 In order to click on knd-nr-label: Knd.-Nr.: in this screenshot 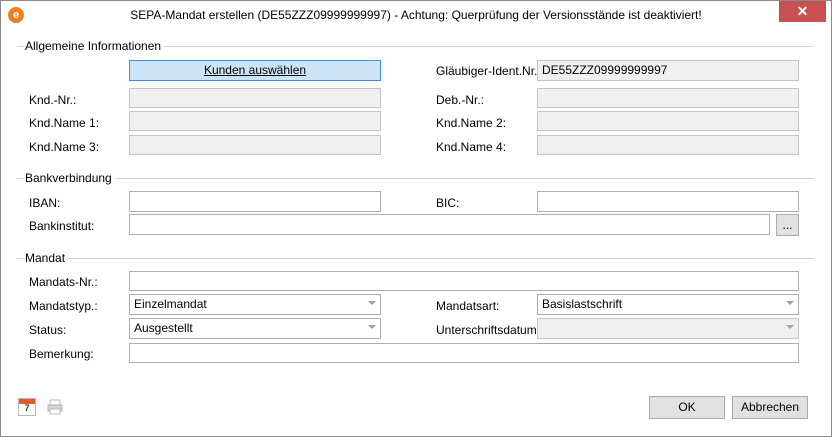, I will do `click(53, 100)`.